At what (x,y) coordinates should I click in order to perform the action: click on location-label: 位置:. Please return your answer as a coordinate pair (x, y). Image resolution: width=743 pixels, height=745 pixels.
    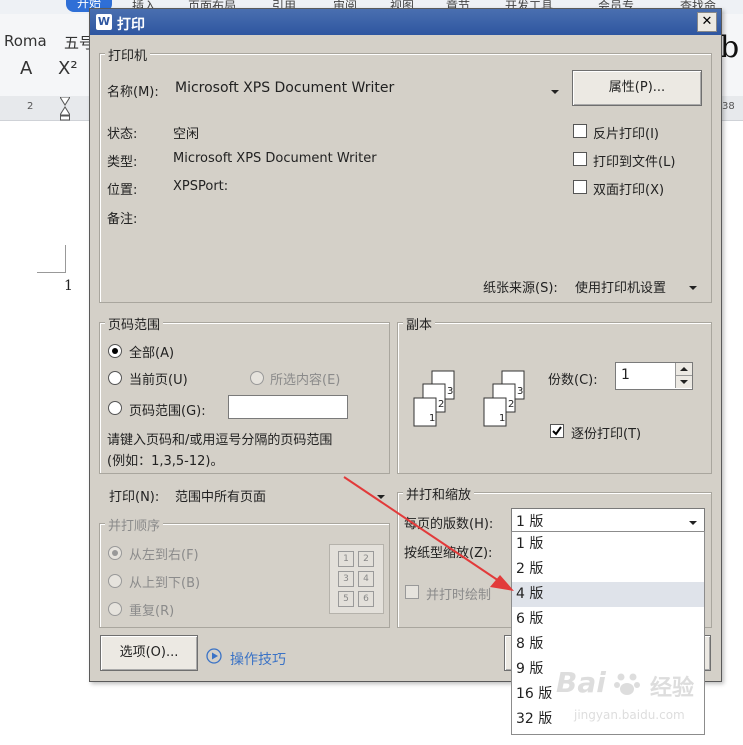
    Looking at the image, I should click on (122, 190).